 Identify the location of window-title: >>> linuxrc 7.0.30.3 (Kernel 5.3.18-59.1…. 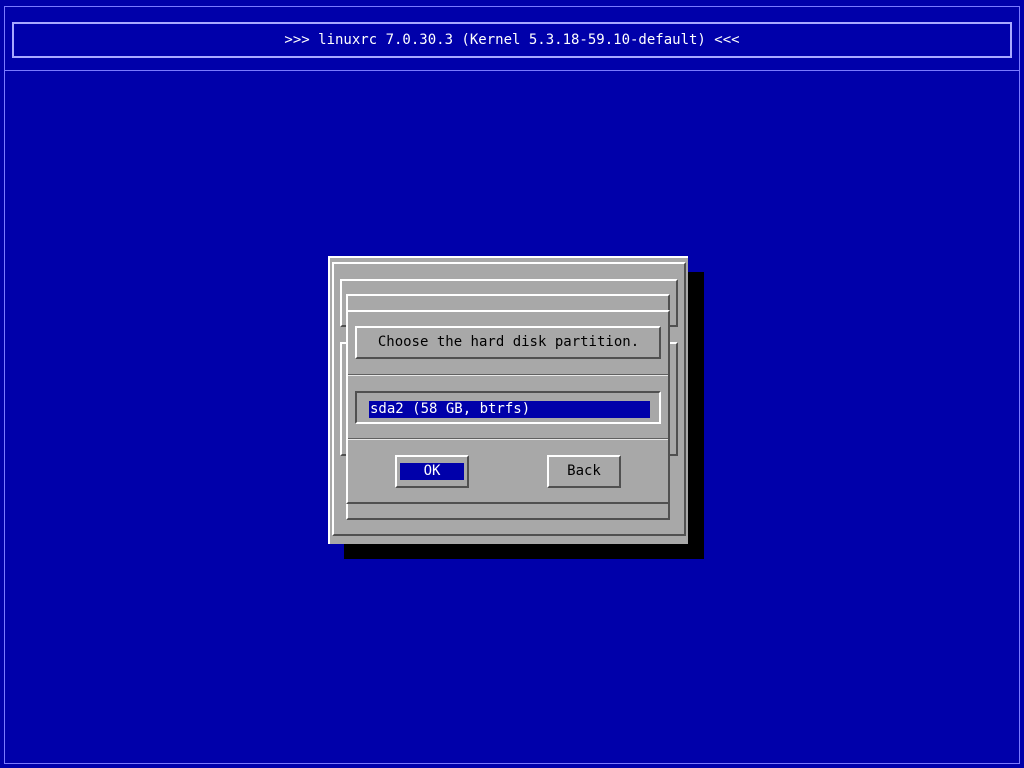
(512, 40).